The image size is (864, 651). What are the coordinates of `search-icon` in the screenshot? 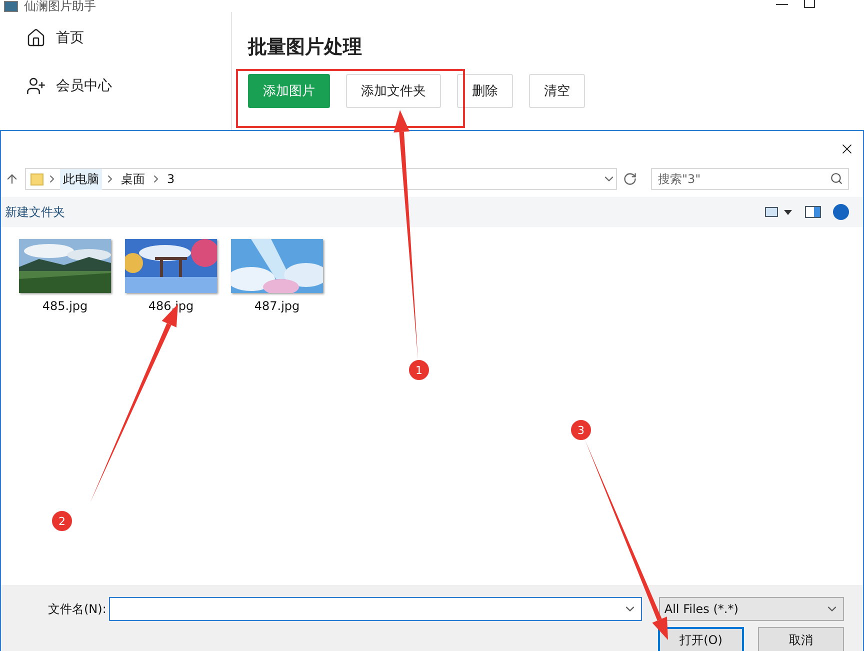 It's located at (836, 178).